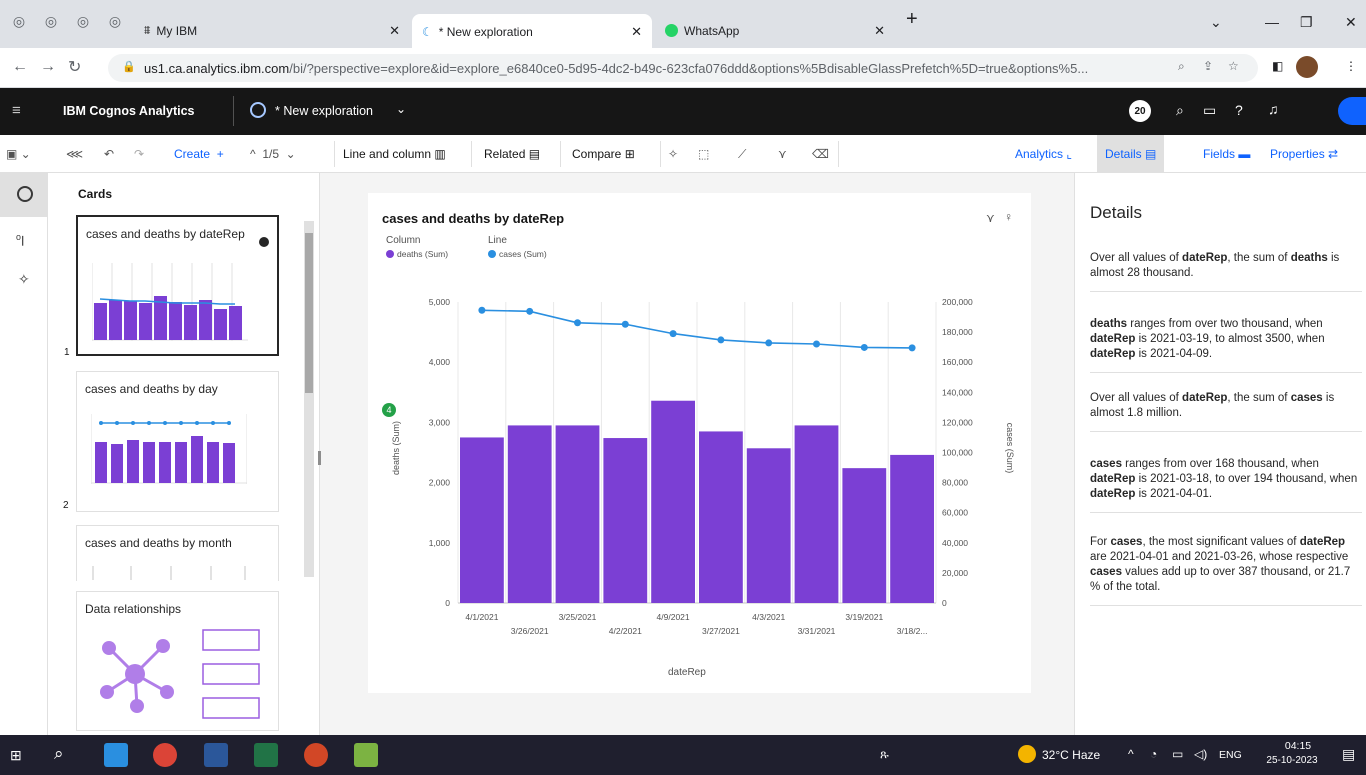 This screenshot has width=1366, height=775. Describe the element at coordinates (532, 31) in the screenshot. I see `browser-tab-new-exploration: ☾ * New exploration ✕` at that location.